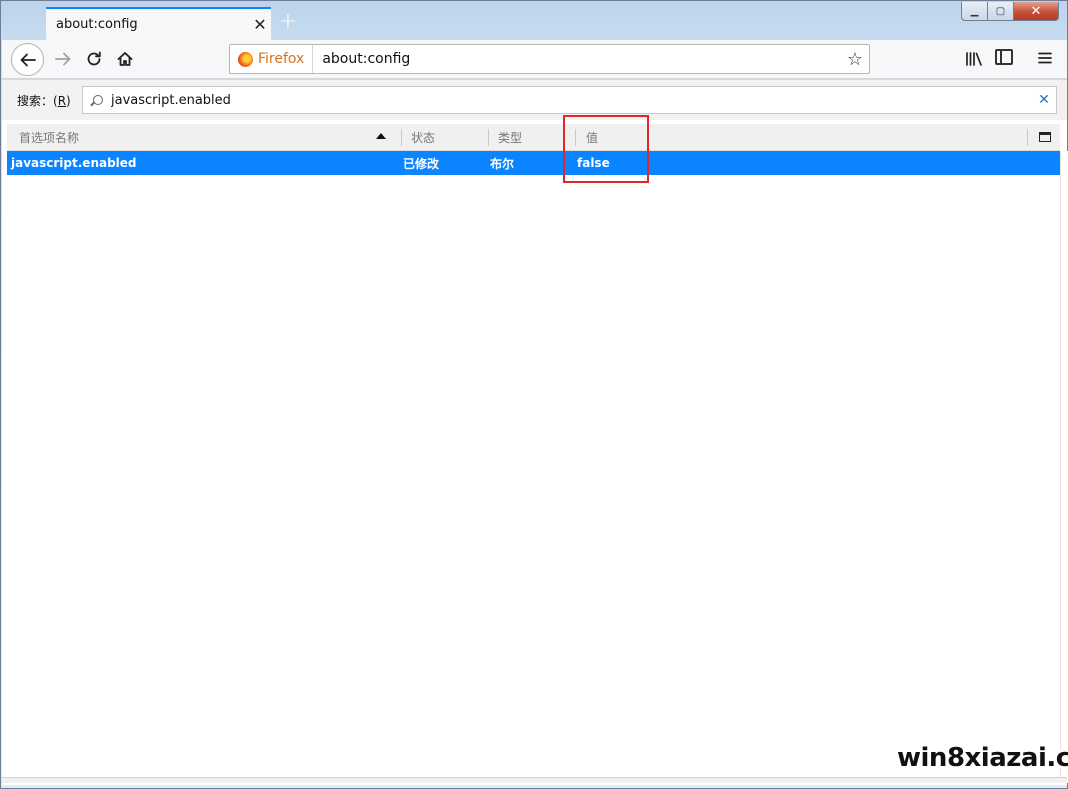 This screenshot has height=789, width=1068. I want to click on sidebar-icon, so click(1004, 57).